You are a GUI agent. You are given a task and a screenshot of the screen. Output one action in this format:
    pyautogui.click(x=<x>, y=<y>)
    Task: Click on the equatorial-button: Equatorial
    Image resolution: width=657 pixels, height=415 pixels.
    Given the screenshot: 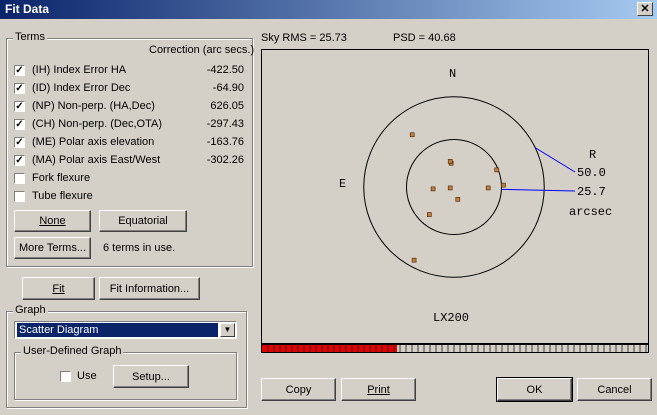 What is the action you would take?
    pyautogui.click(x=143, y=221)
    